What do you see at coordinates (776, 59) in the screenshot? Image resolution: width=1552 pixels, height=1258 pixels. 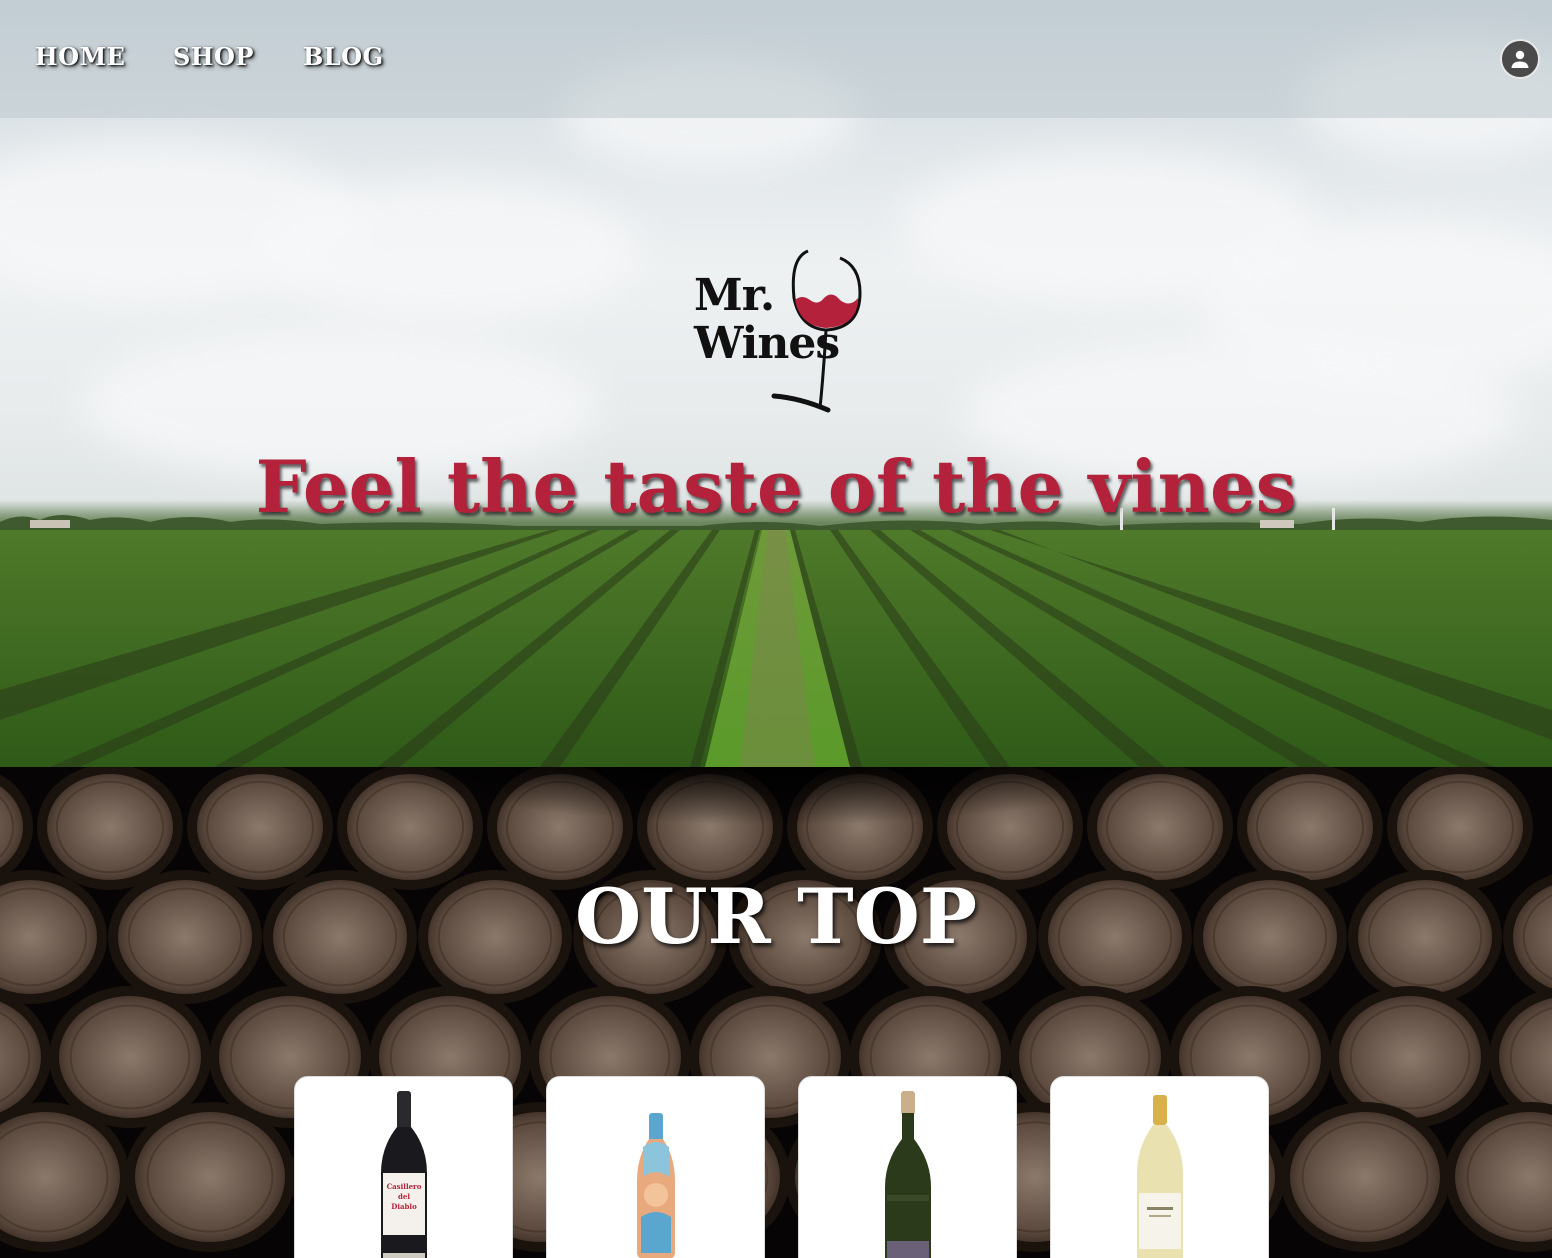 I see `top-navbar: HOME SHOP BLOG` at bounding box center [776, 59].